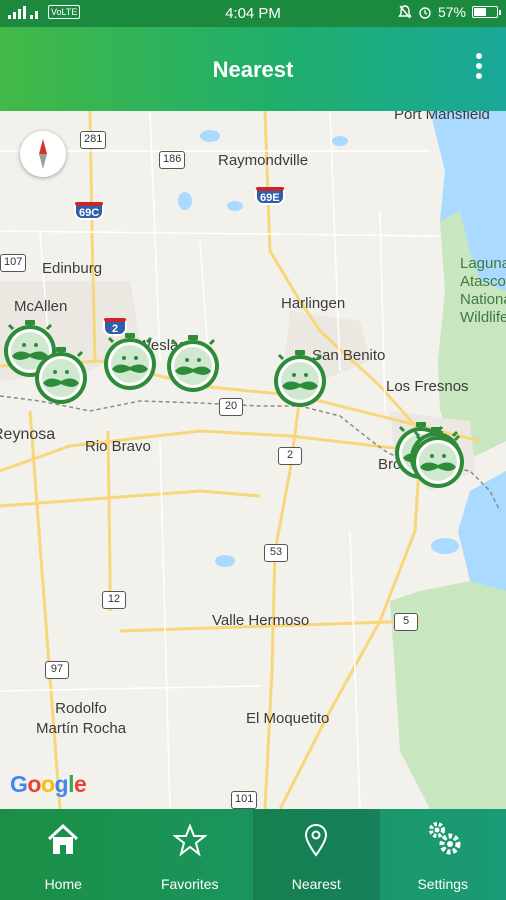 Image resolution: width=506 pixels, height=900 pixels. Describe the element at coordinates (427, 386) in the screenshot. I see `label-los-fresnos: Los Fresnos` at that location.